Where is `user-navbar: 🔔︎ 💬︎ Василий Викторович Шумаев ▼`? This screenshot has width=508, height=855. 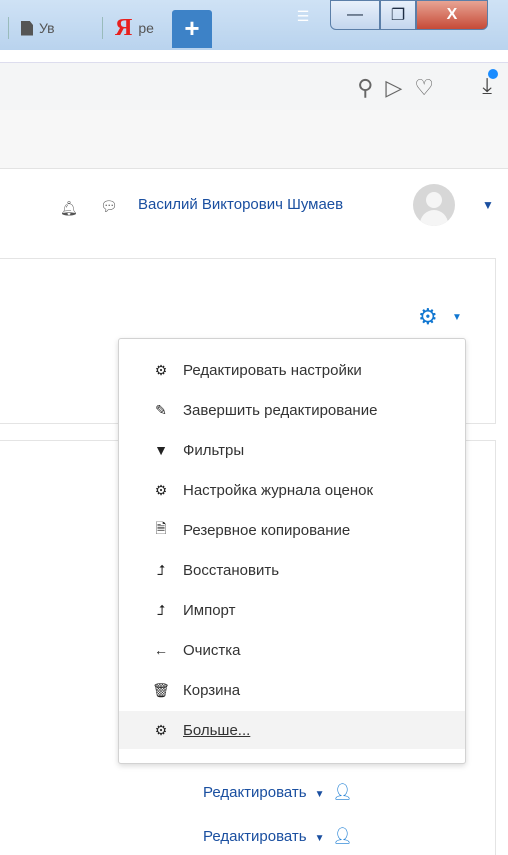 user-navbar: 🔔︎ 💬︎ Василий Викторович Шумаев ▼ is located at coordinates (254, 206).